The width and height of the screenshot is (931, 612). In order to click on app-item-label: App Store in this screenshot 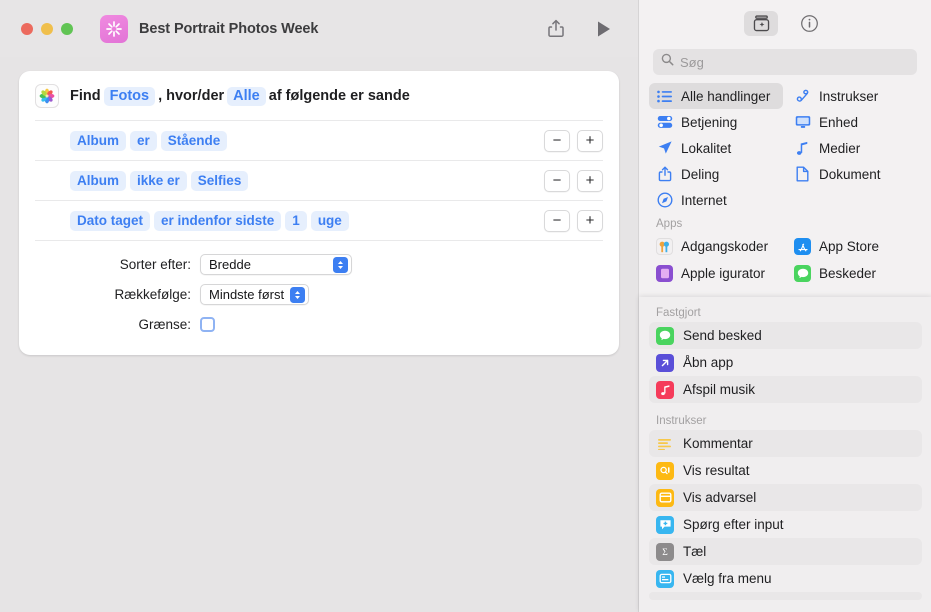, I will do `click(849, 246)`.